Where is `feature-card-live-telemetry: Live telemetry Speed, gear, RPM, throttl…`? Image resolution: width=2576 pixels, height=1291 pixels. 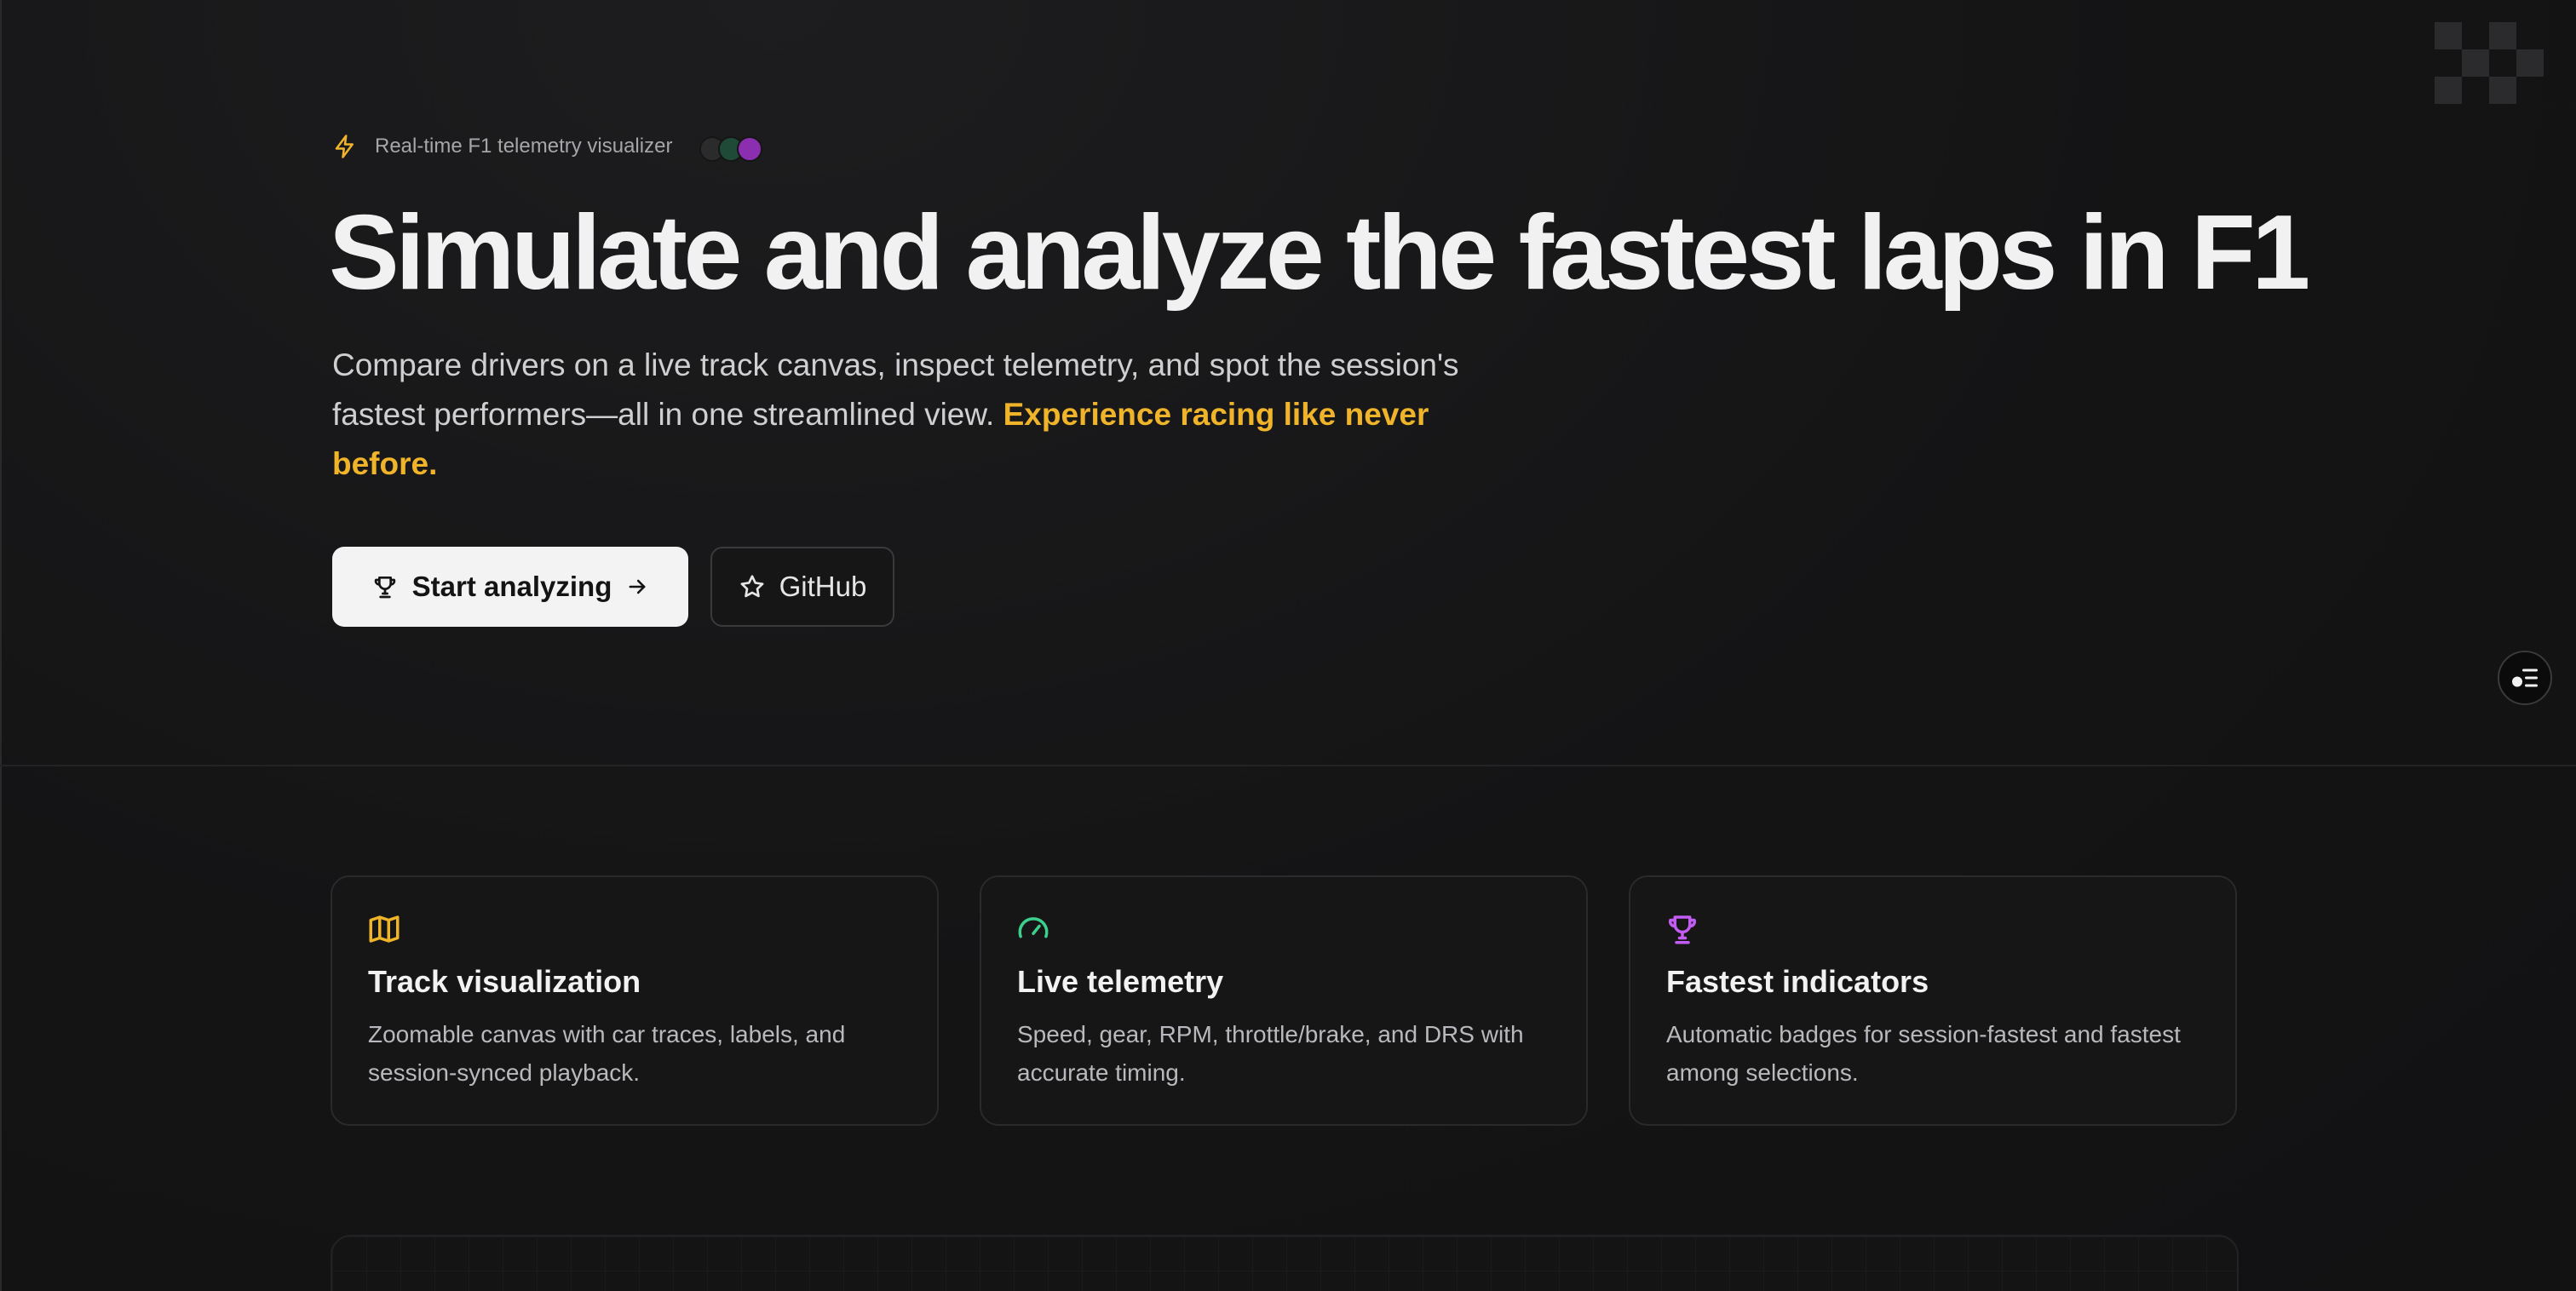 feature-card-live-telemetry: Live telemetry Speed, gear, RPM, throttl… is located at coordinates (1284, 1000).